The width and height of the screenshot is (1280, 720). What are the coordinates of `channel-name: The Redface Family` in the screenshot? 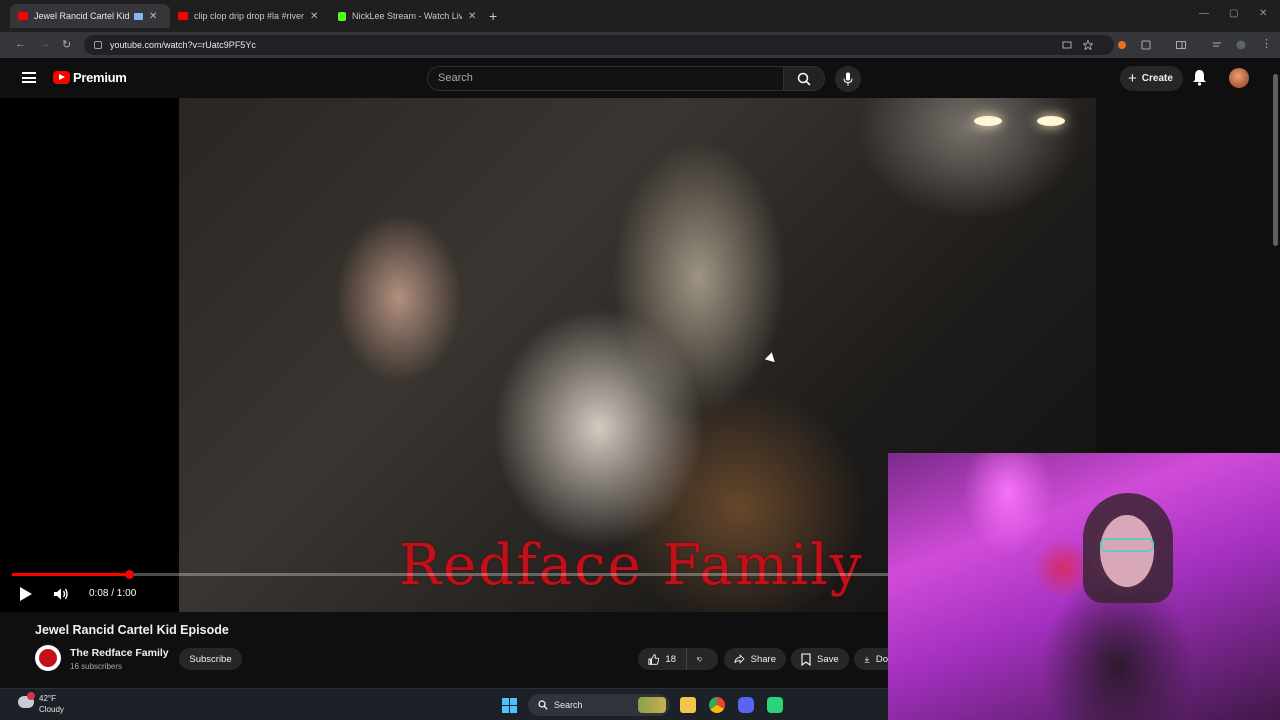 It's located at (119, 653).